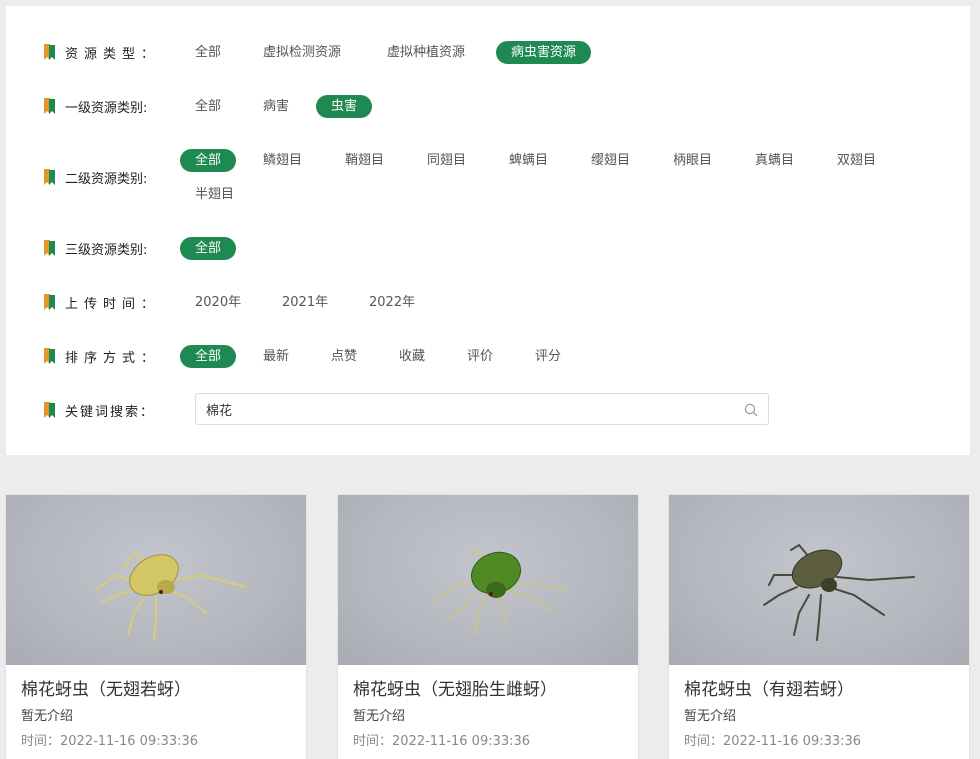 Image resolution: width=980 pixels, height=759 pixels. What do you see at coordinates (276, 356) in the screenshot?
I see `option-latest: 最新` at bounding box center [276, 356].